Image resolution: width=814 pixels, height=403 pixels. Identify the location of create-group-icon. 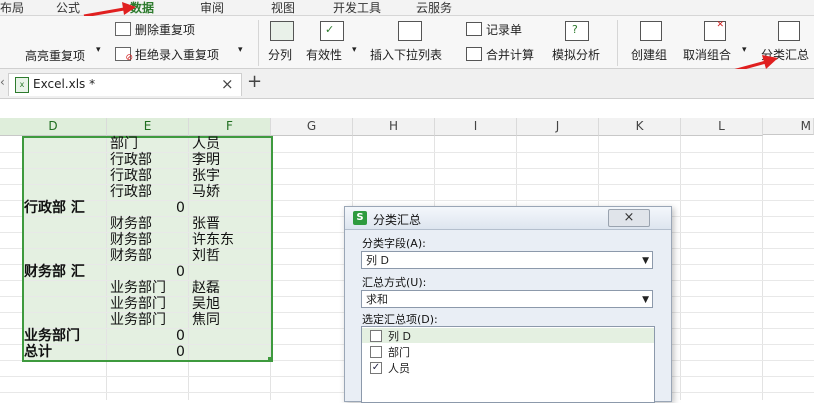
(651, 31).